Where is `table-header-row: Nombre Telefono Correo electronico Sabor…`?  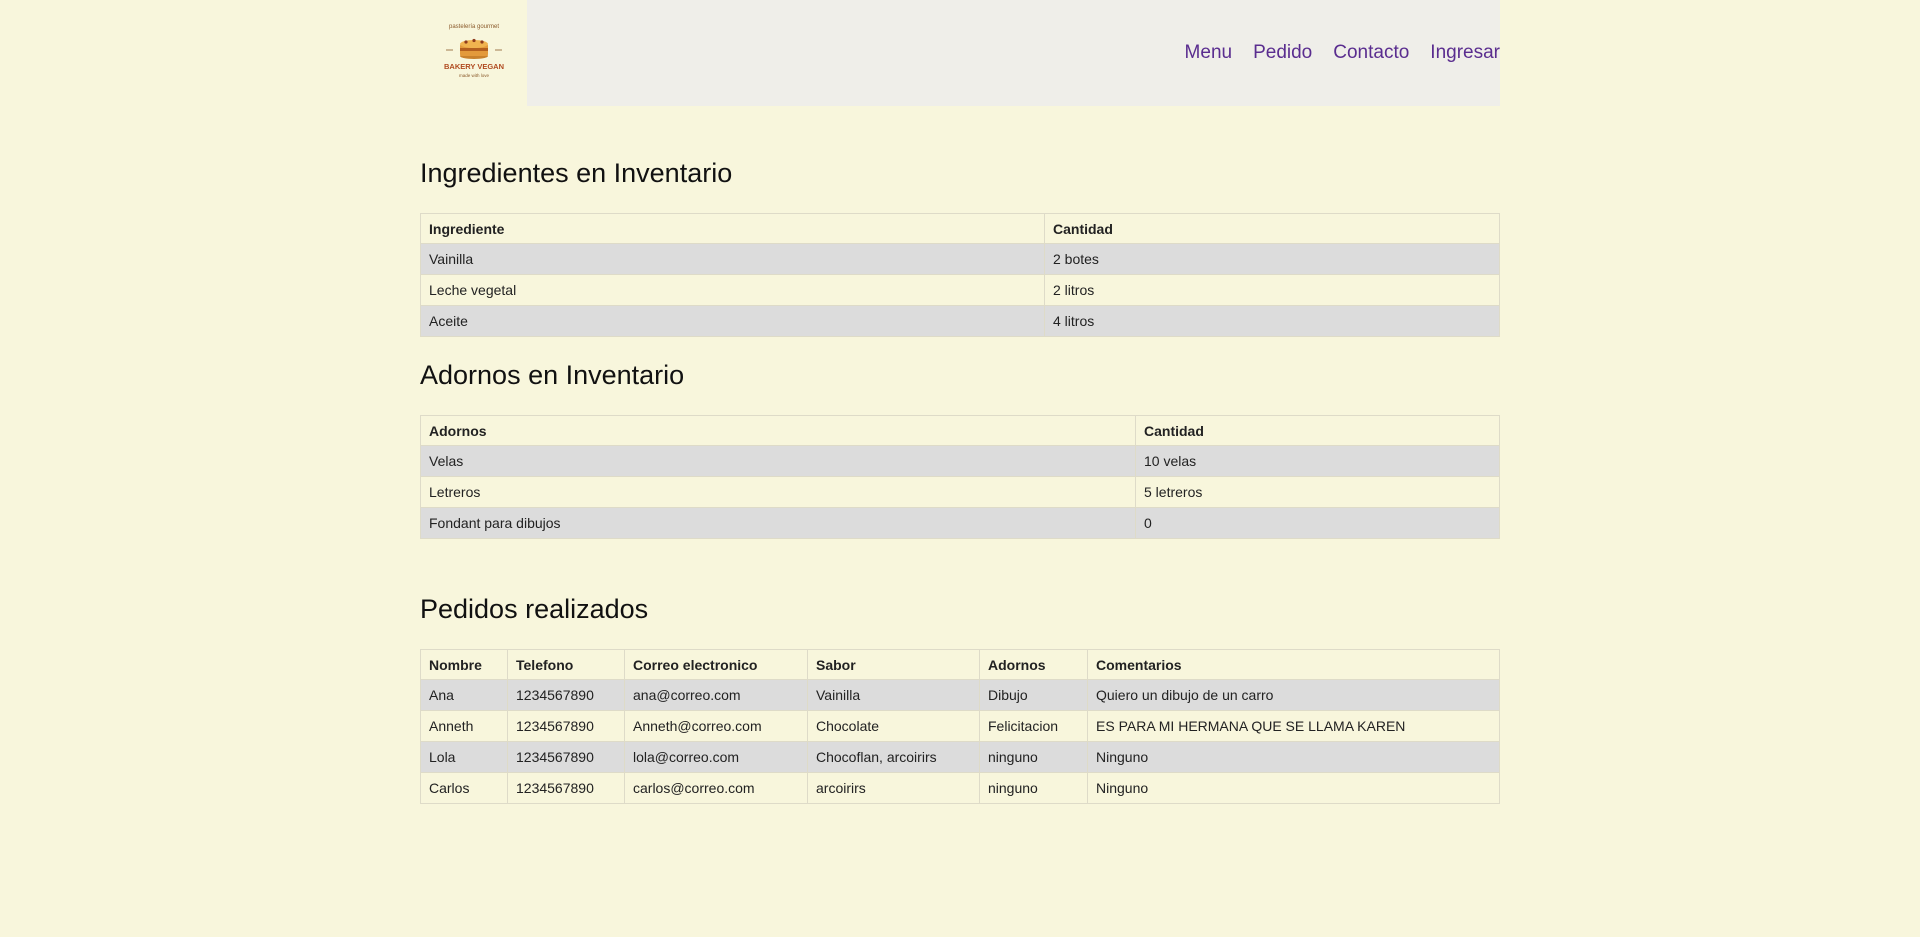
table-header-row: Nombre Telefono Correo electronico Sabor… is located at coordinates (960, 664).